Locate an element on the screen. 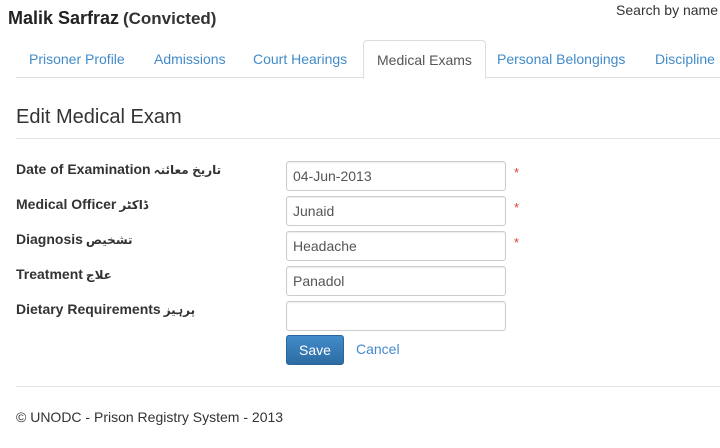  tab-personal-belongings: Personal Belongings is located at coordinates (561, 59).